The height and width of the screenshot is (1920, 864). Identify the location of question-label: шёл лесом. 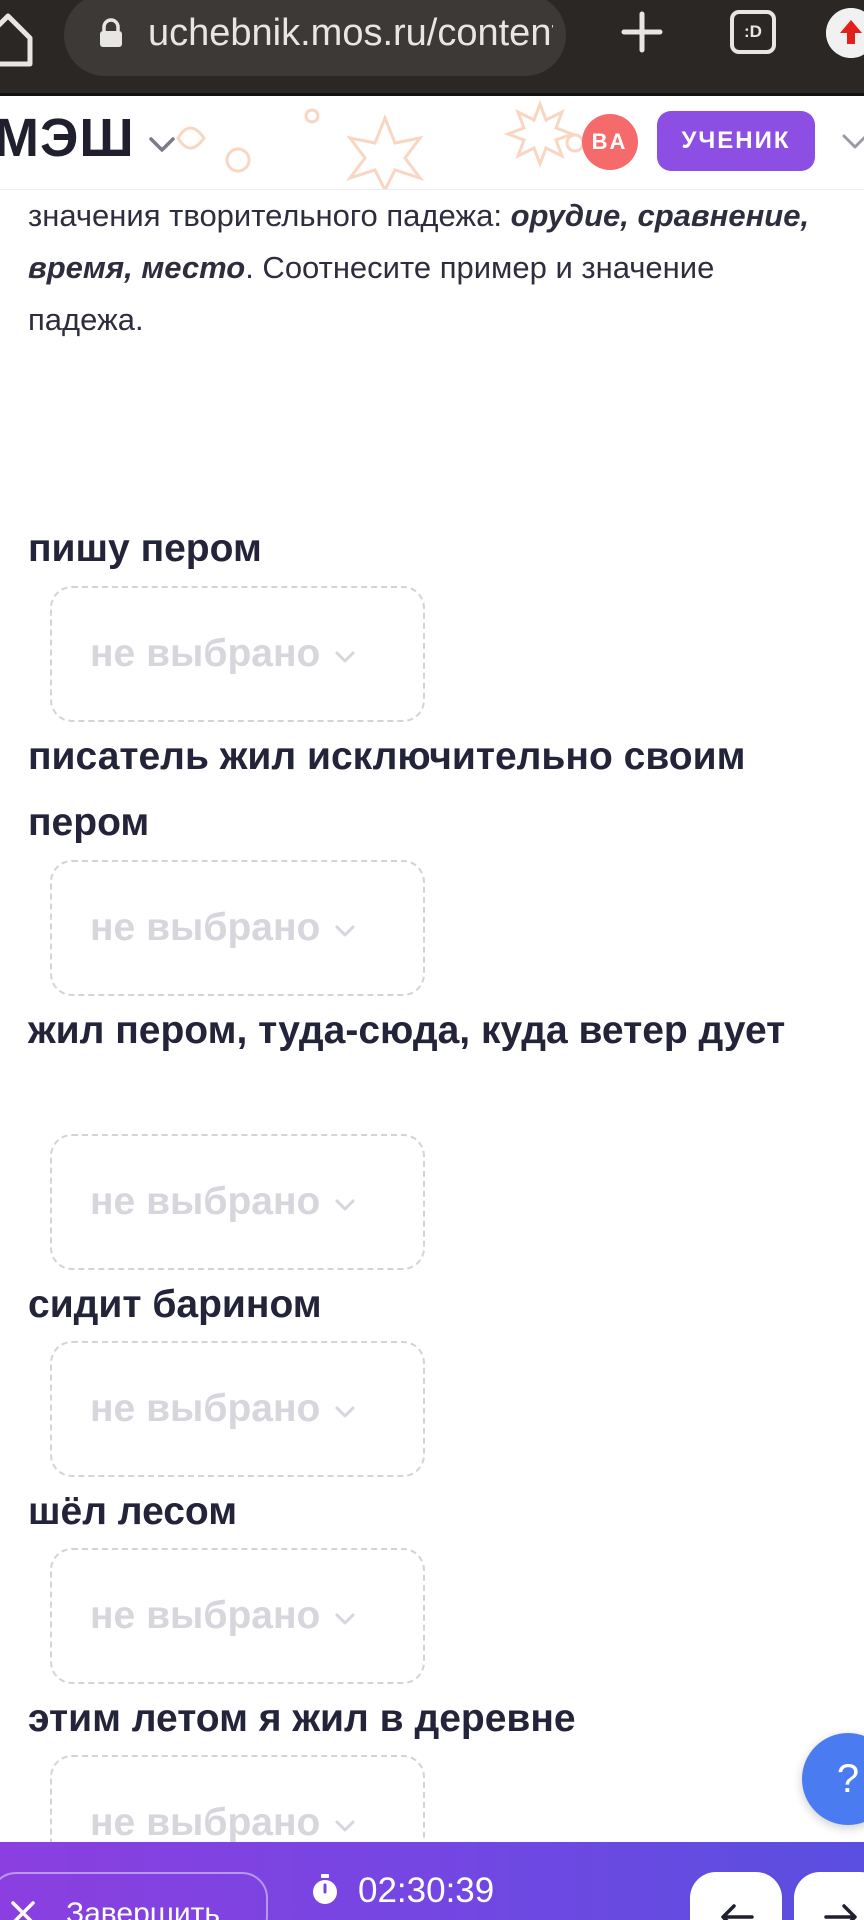
(133, 1511).